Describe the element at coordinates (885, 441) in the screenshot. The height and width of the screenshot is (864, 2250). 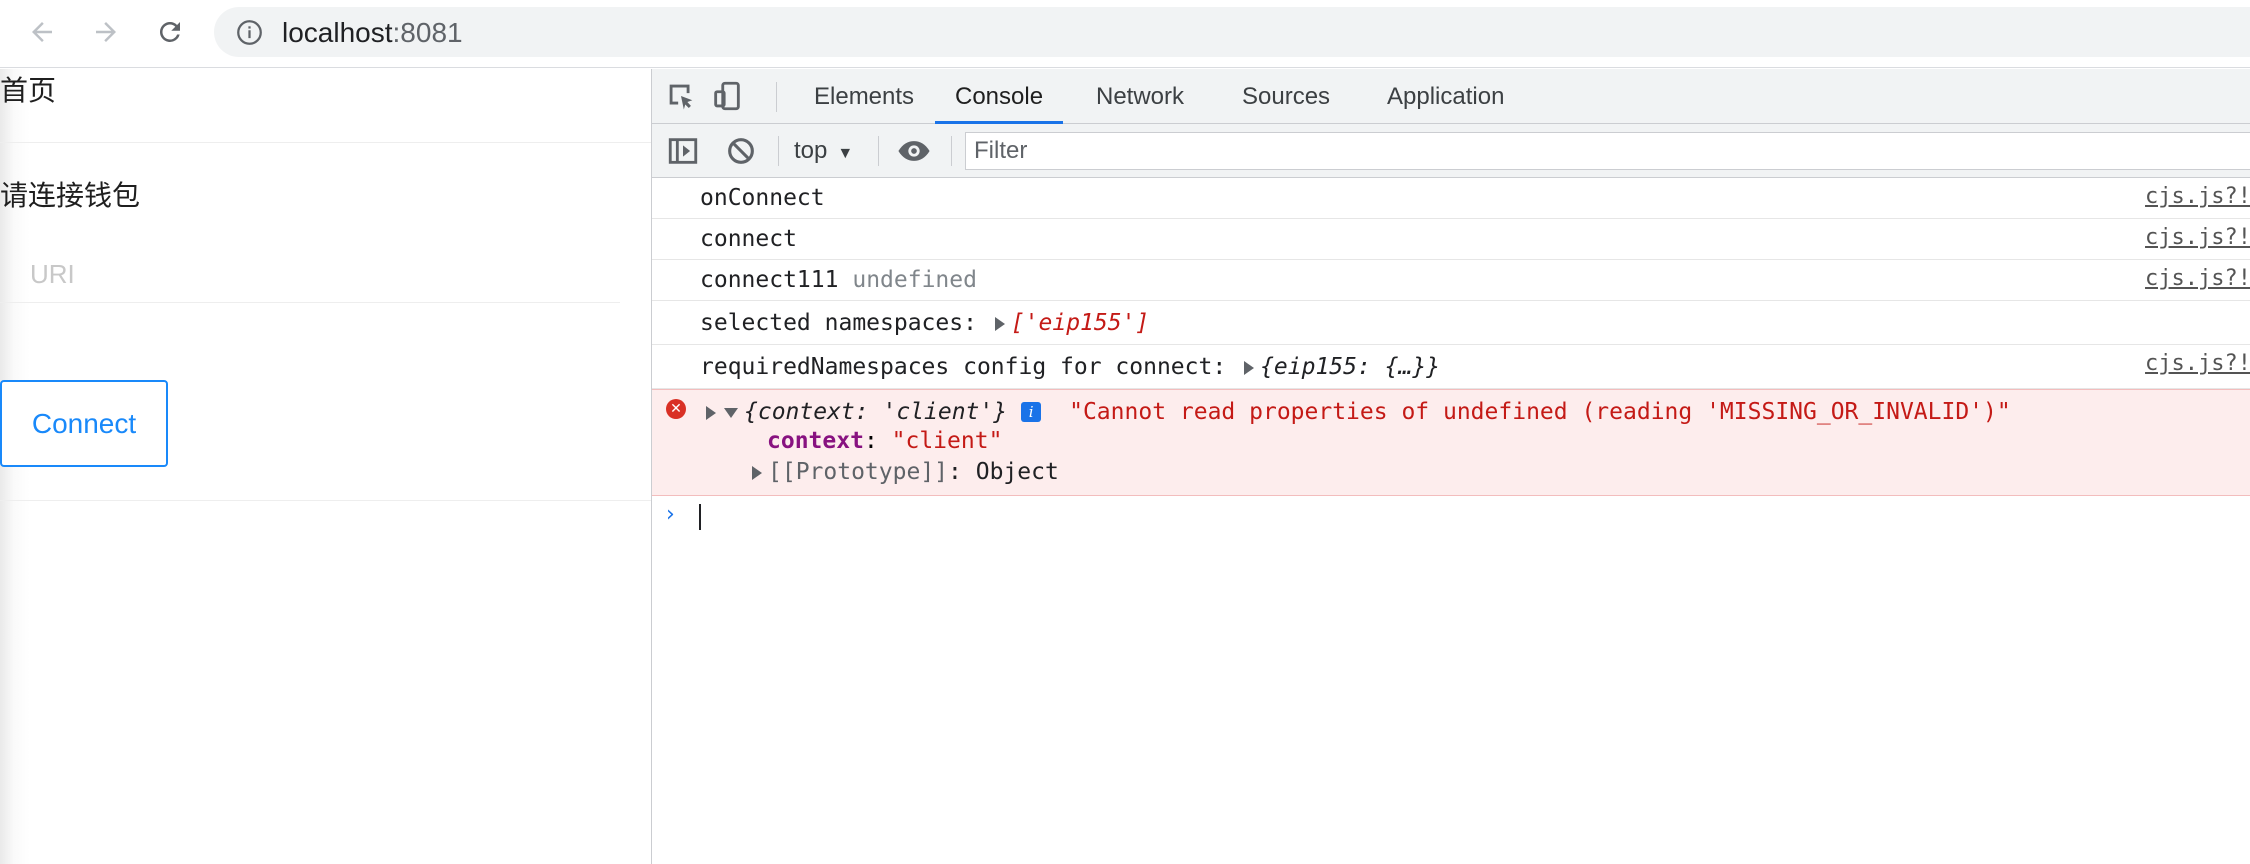
I see `error-property: context: "client"` at that location.